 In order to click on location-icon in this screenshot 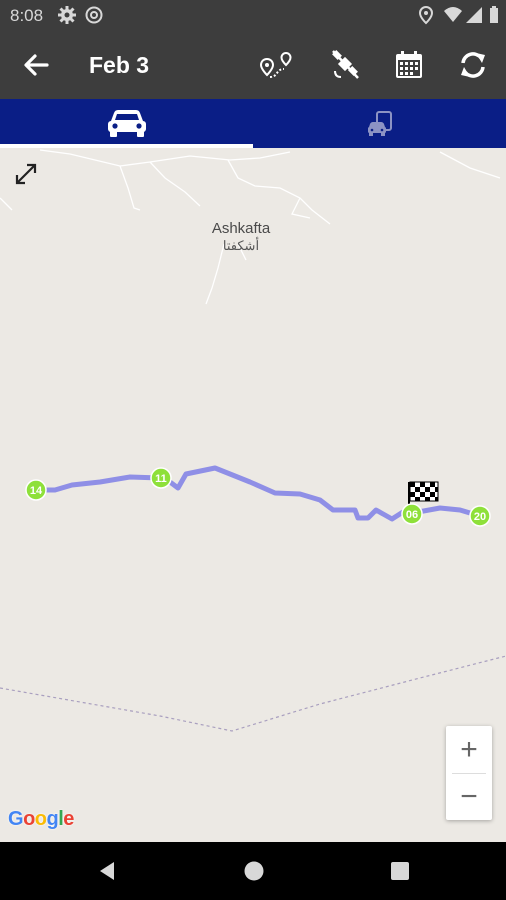, I will do `click(426, 15)`.